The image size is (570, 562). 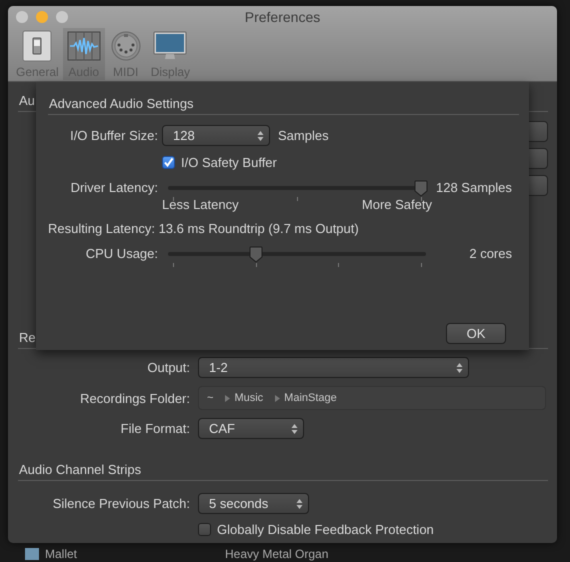 What do you see at coordinates (61, 554) in the screenshot?
I see `list-item: Mallet` at bounding box center [61, 554].